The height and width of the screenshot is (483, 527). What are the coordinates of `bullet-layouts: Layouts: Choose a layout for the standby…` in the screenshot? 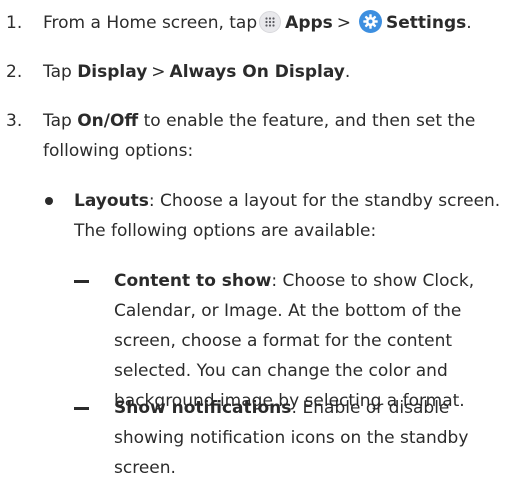 It's located at (263, 216).